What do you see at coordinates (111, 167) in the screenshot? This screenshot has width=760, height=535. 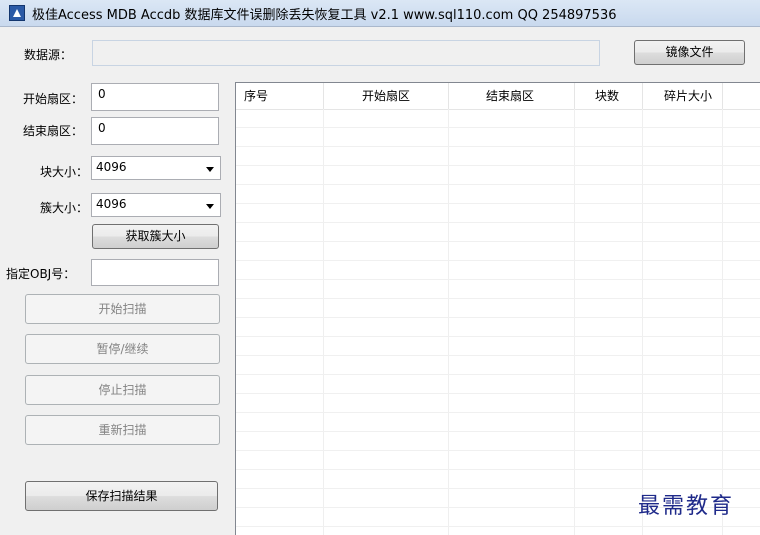 I see `block-size-value: 4096` at bounding box center [111, 167].